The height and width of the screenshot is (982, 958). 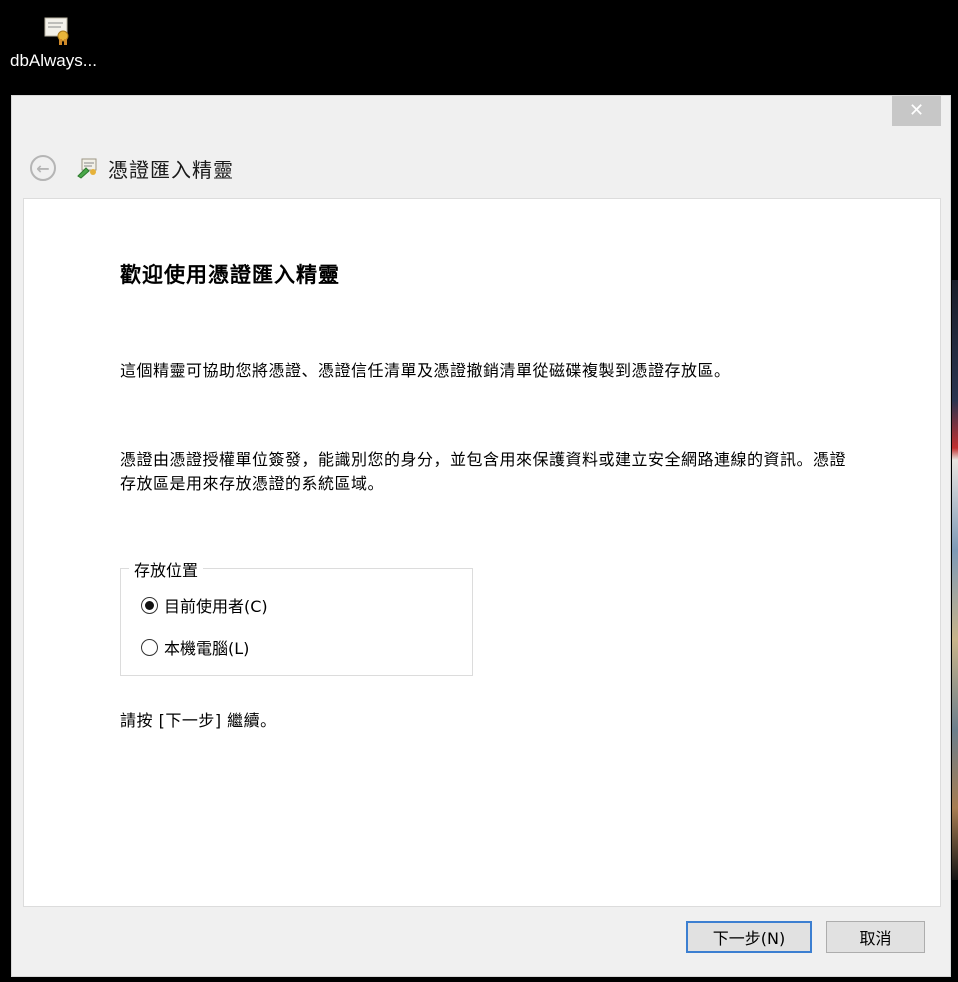 I want to click on cancel-button: 取消, so click(x=875, y=937).